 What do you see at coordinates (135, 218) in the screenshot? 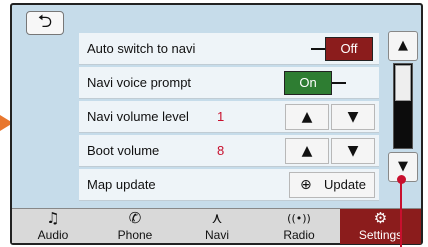
I see `phone-icon: ✆` at bounding box center [135, 218].